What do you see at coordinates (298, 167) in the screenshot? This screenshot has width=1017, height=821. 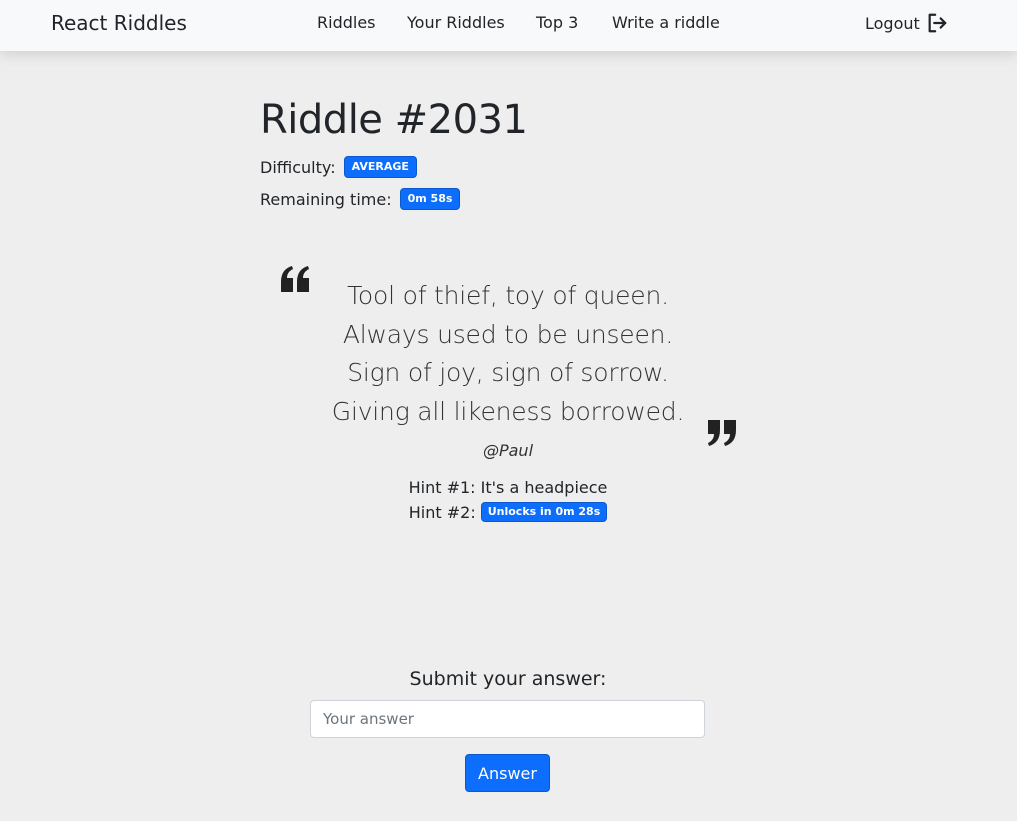 I see `difficulty-label: Difficulty:` at bounding box center [298, 167].